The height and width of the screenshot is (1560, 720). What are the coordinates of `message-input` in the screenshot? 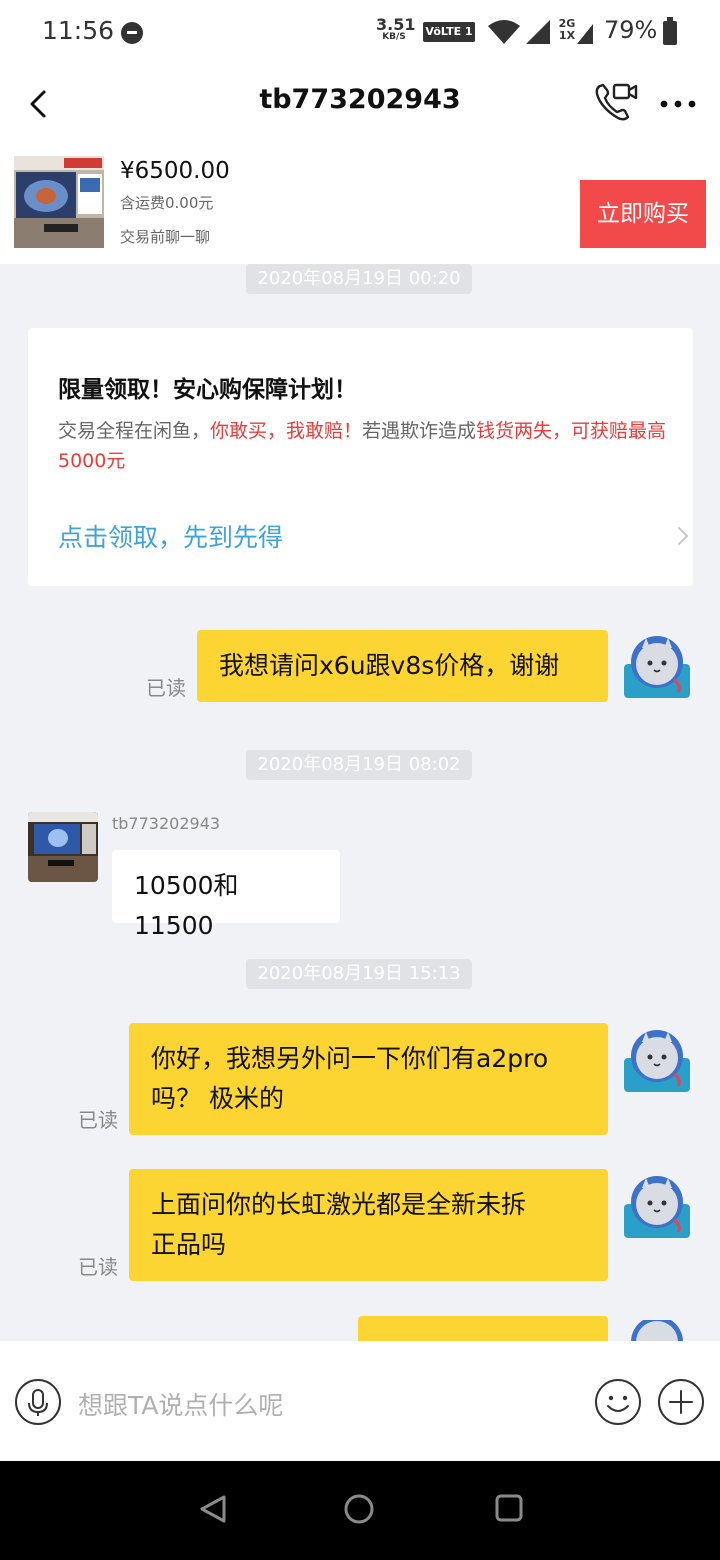 It's located at (328, 1405).